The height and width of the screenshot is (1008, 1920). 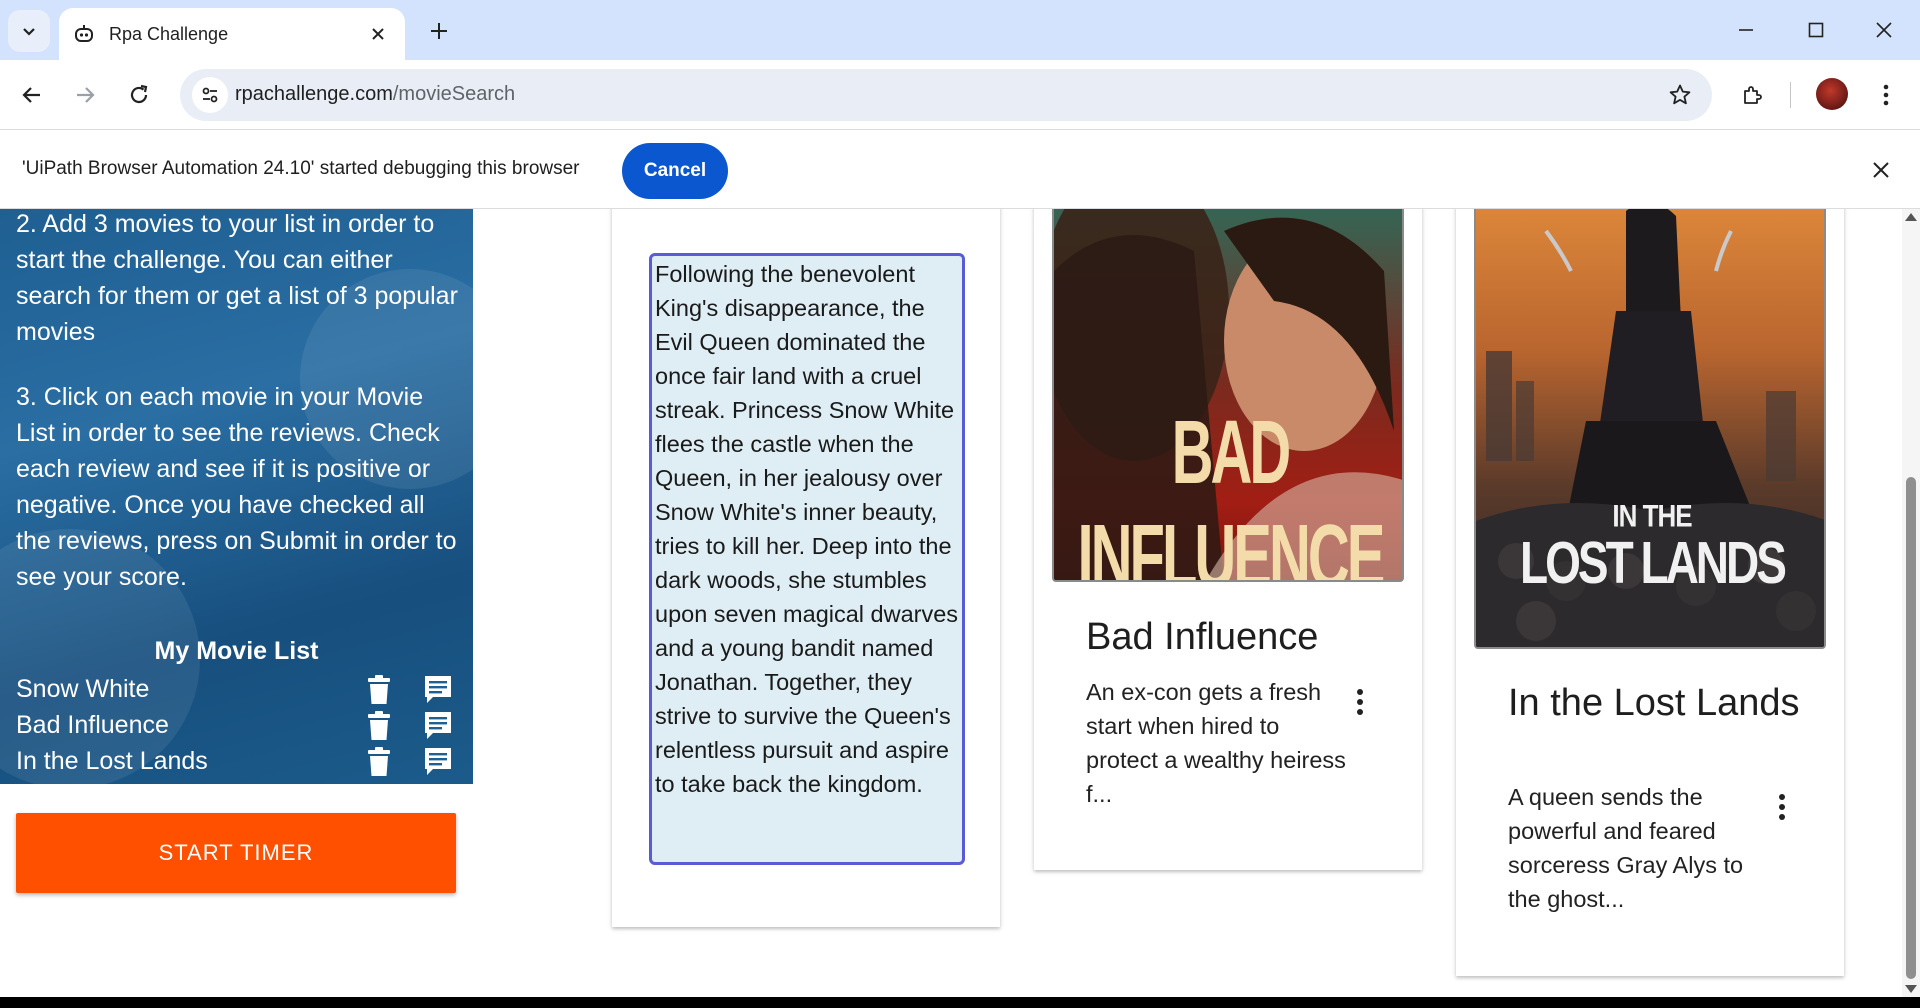 I want to click on extensions-icon, so click(x=1753, y=95).